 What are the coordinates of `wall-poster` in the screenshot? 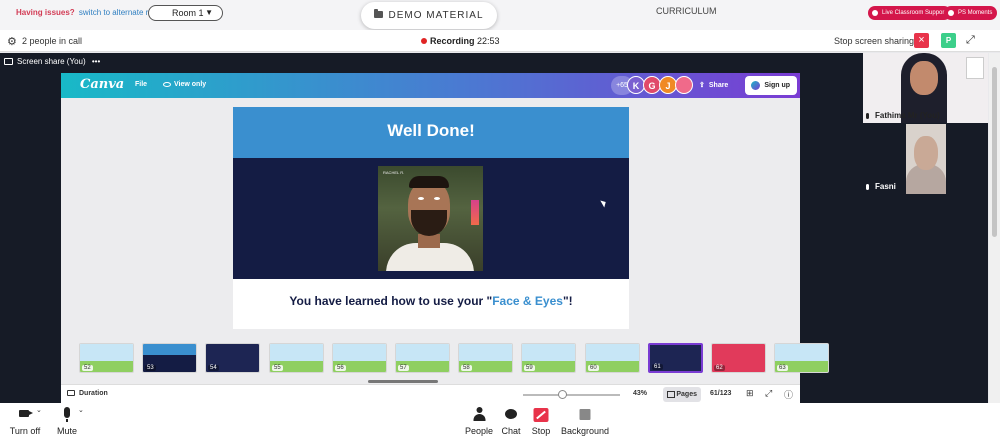 It's located at (975, 68).